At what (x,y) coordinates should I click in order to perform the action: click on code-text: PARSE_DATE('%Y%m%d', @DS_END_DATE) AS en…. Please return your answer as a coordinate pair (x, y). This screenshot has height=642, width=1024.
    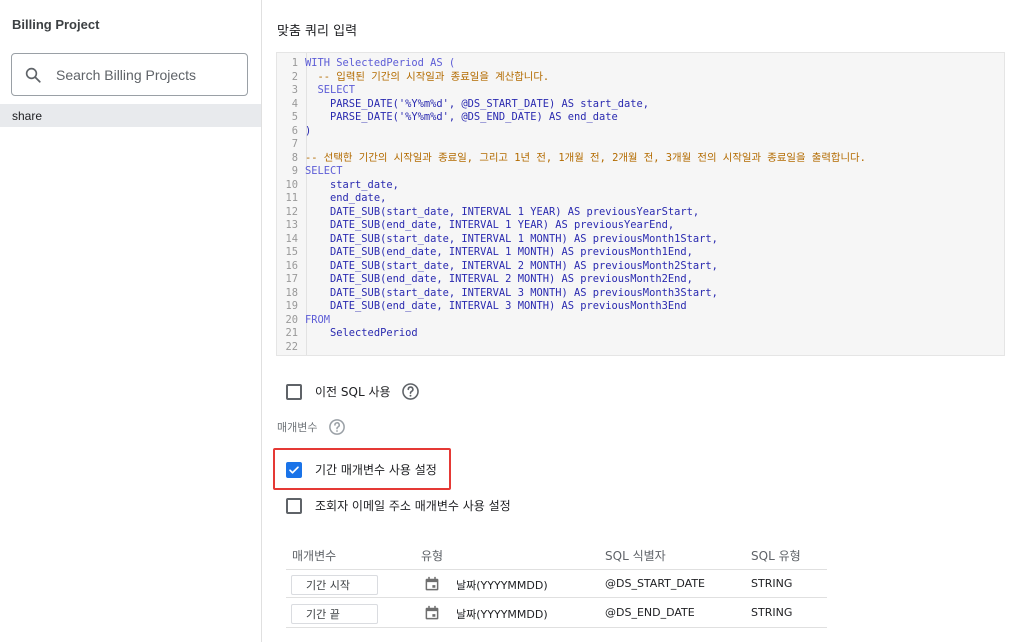
    Looking at the image, I should click on (461, 117).